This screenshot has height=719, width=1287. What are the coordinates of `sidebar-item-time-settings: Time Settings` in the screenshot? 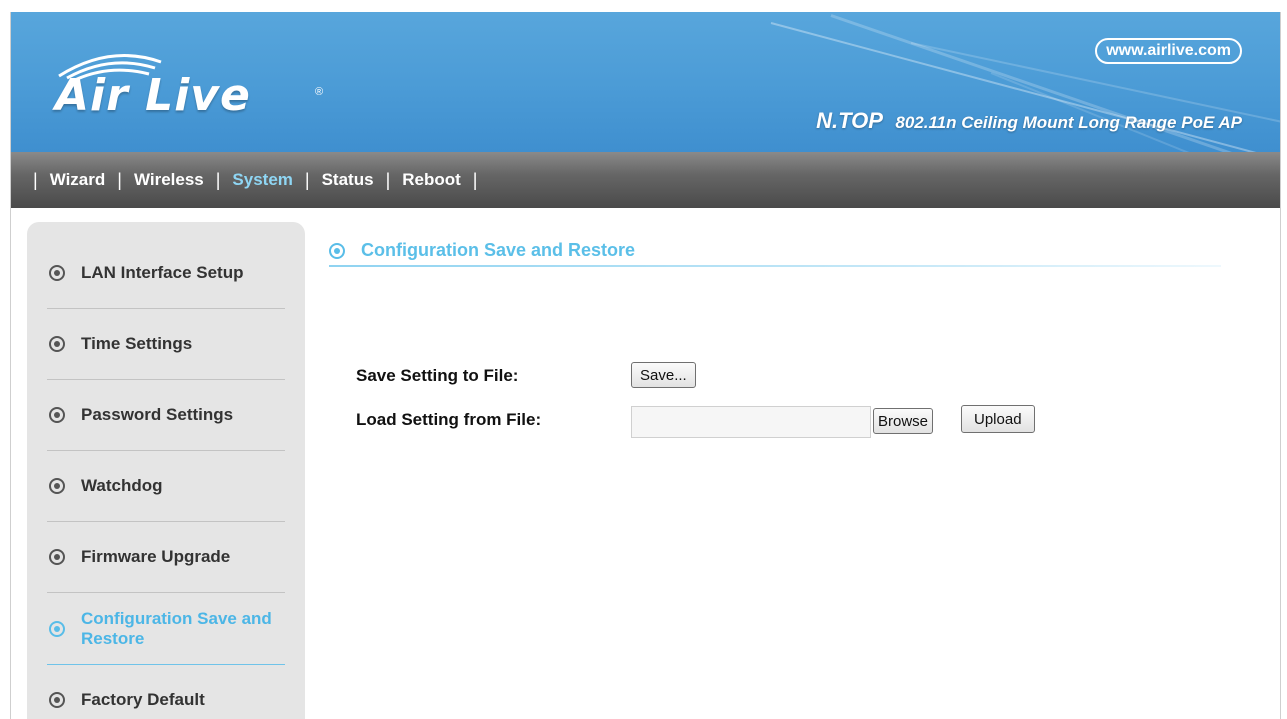 It's located at (166, 344).